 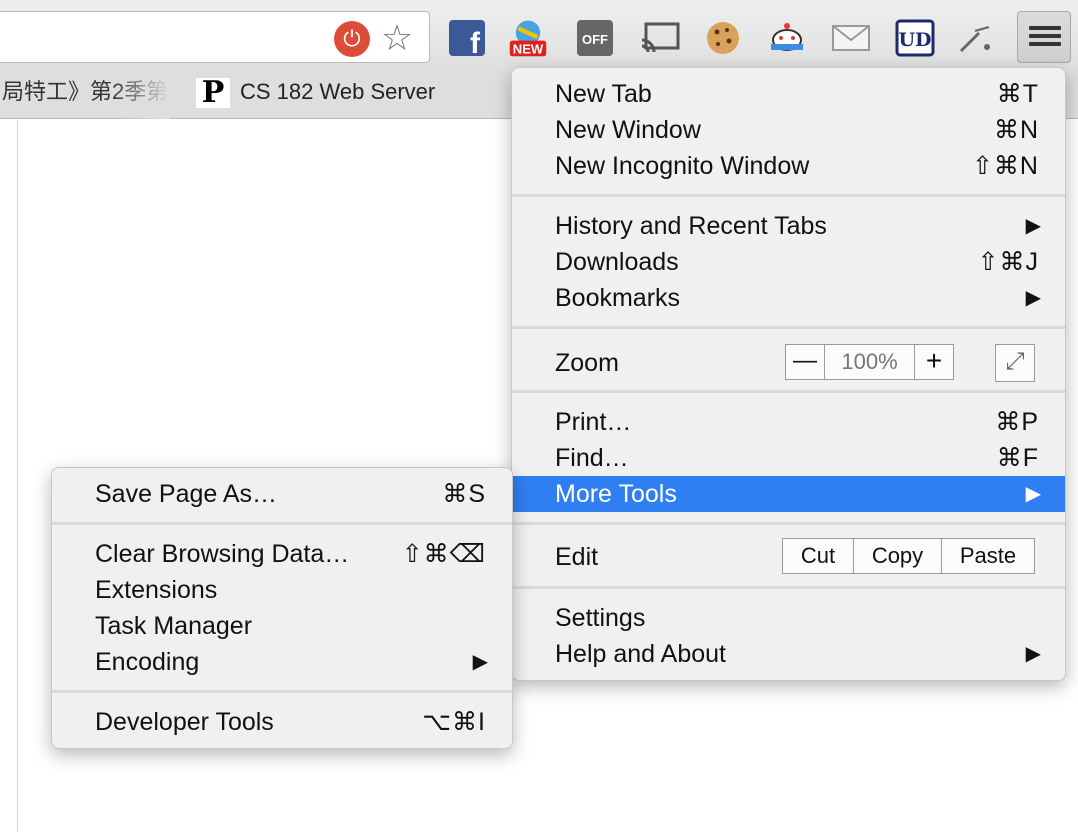 I want to click on menu-item-shortcut: ⌥⌘I, so click(x=454, y=722).